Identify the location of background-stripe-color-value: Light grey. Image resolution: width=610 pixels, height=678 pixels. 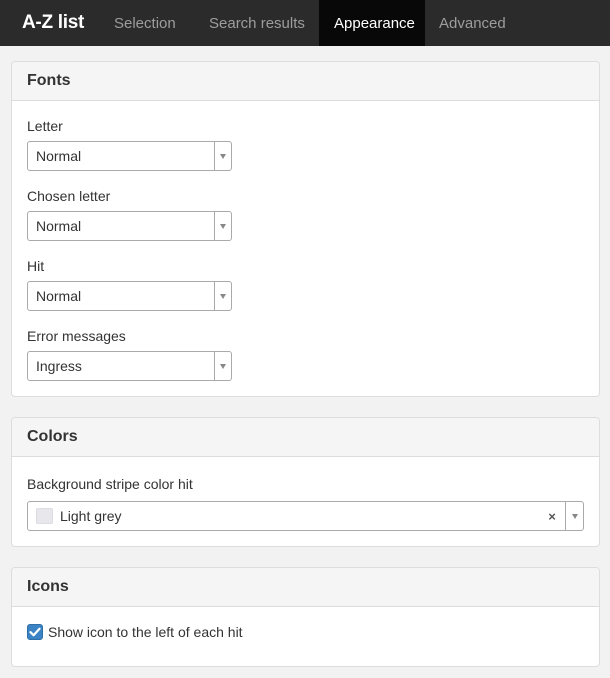
(91, 516).